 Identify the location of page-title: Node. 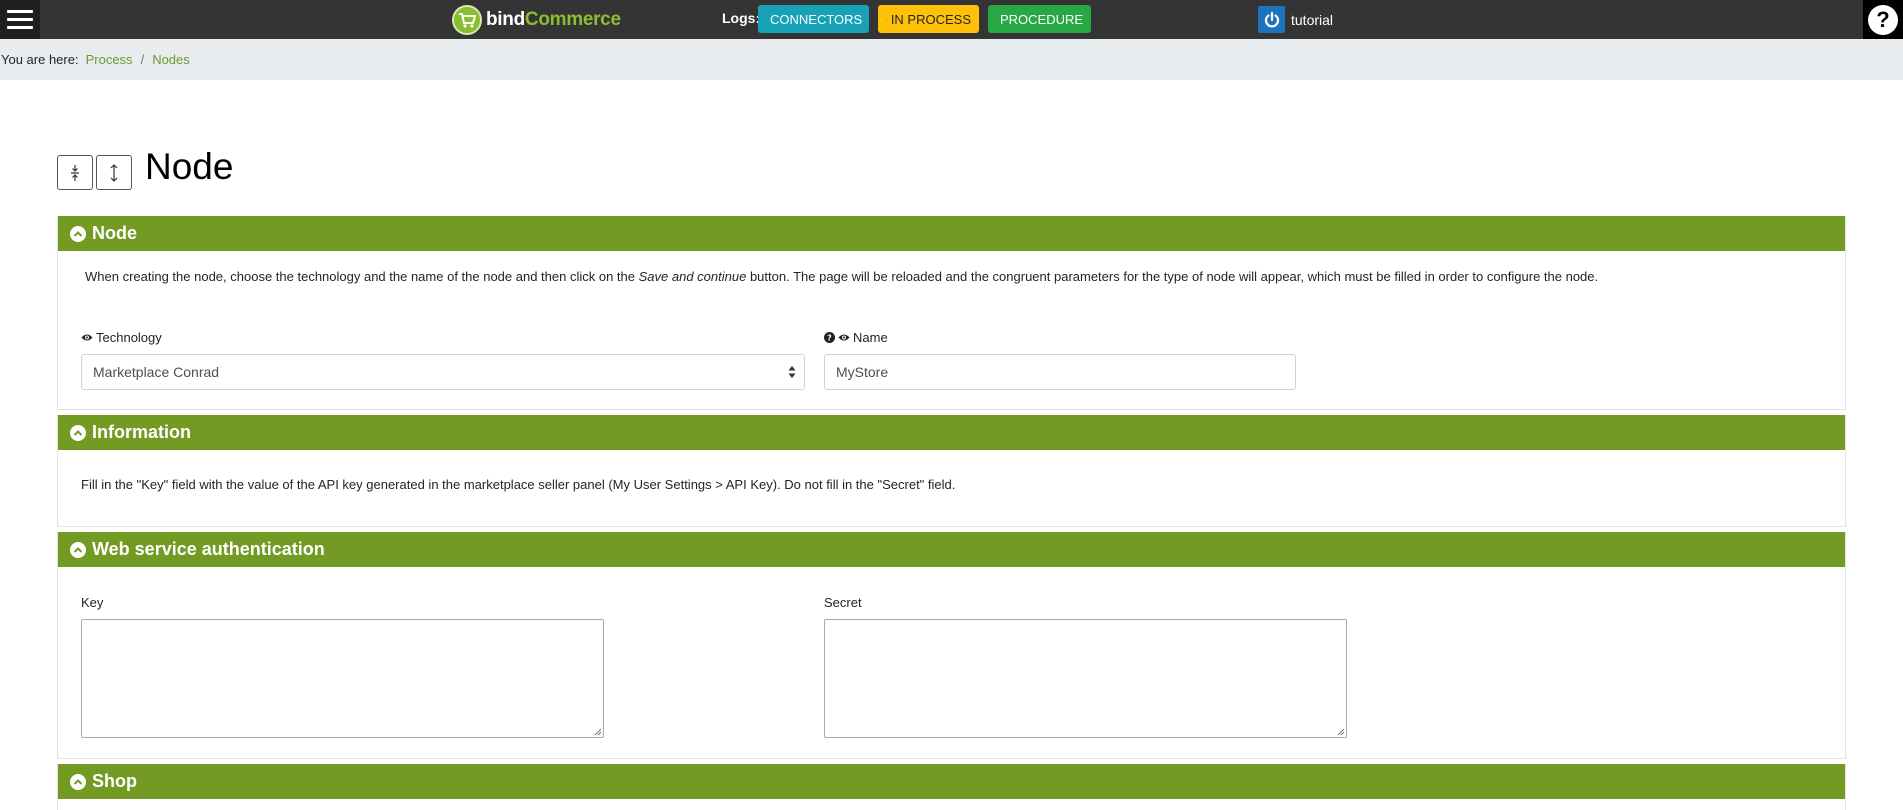
(189, 166).